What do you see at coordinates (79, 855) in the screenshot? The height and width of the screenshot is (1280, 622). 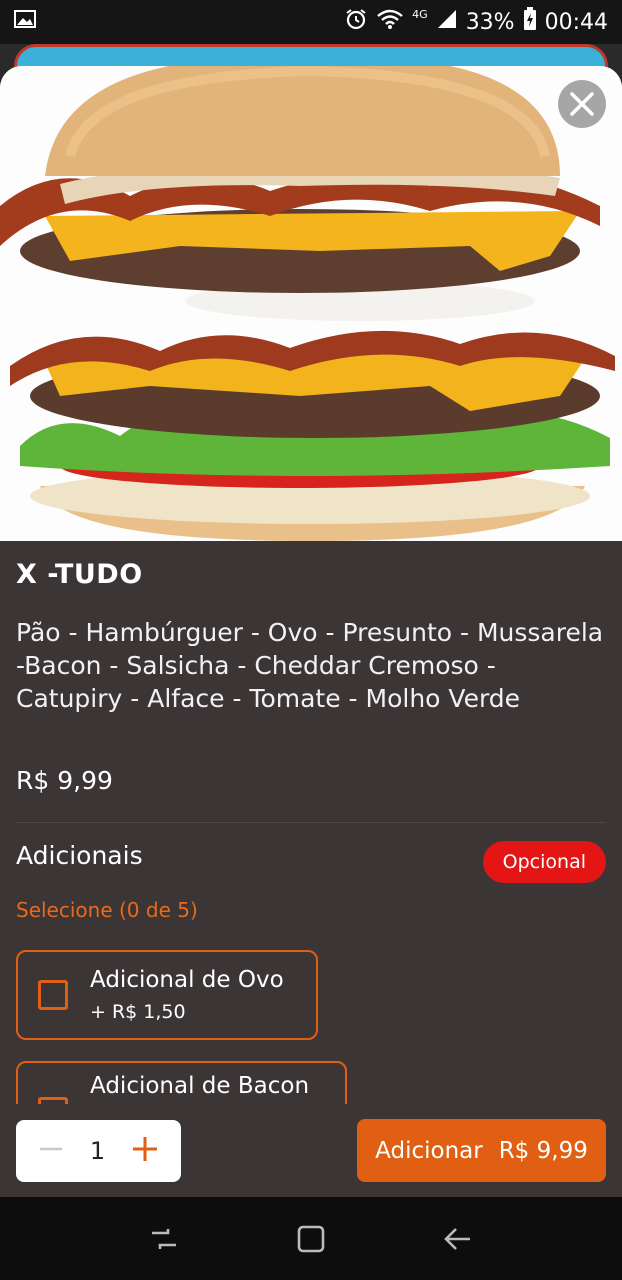 I see `extras-title: Adicionais` at bounding box center [79, 855].